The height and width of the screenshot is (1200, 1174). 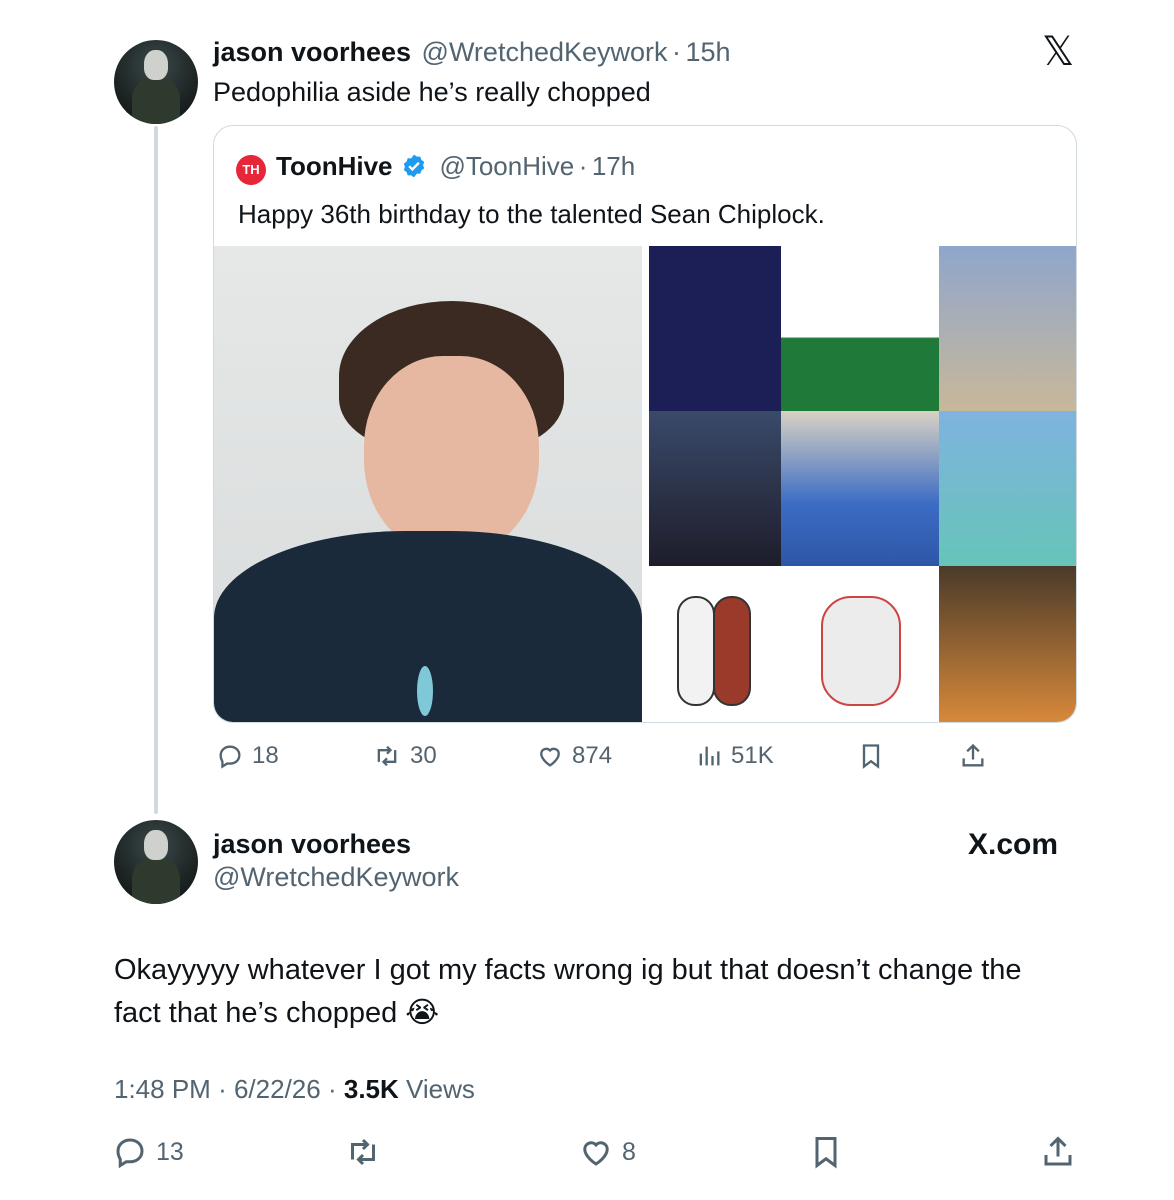 I want to click on tweet2-bookmark-button, so click(x=826, y=1152).